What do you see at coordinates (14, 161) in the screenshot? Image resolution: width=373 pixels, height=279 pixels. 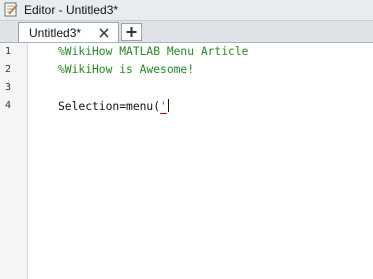 I see `line-number-gutter` at bounding box center [14, 161].